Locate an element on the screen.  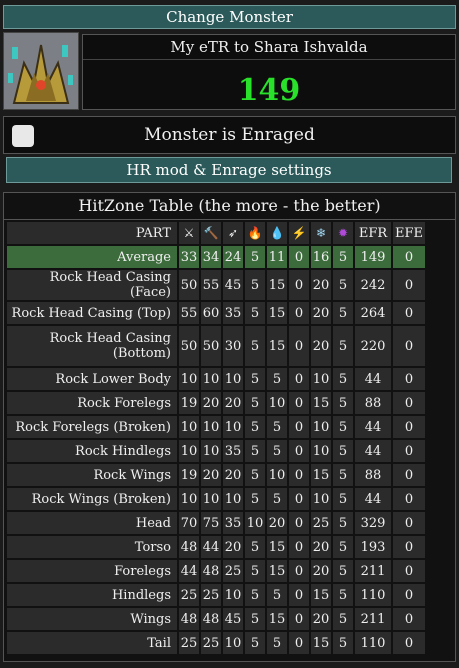
table-row: Rock Wings (Broken) 10 10 10 5 5 0 10 5 44 0 is located at coordinates (216, 499).